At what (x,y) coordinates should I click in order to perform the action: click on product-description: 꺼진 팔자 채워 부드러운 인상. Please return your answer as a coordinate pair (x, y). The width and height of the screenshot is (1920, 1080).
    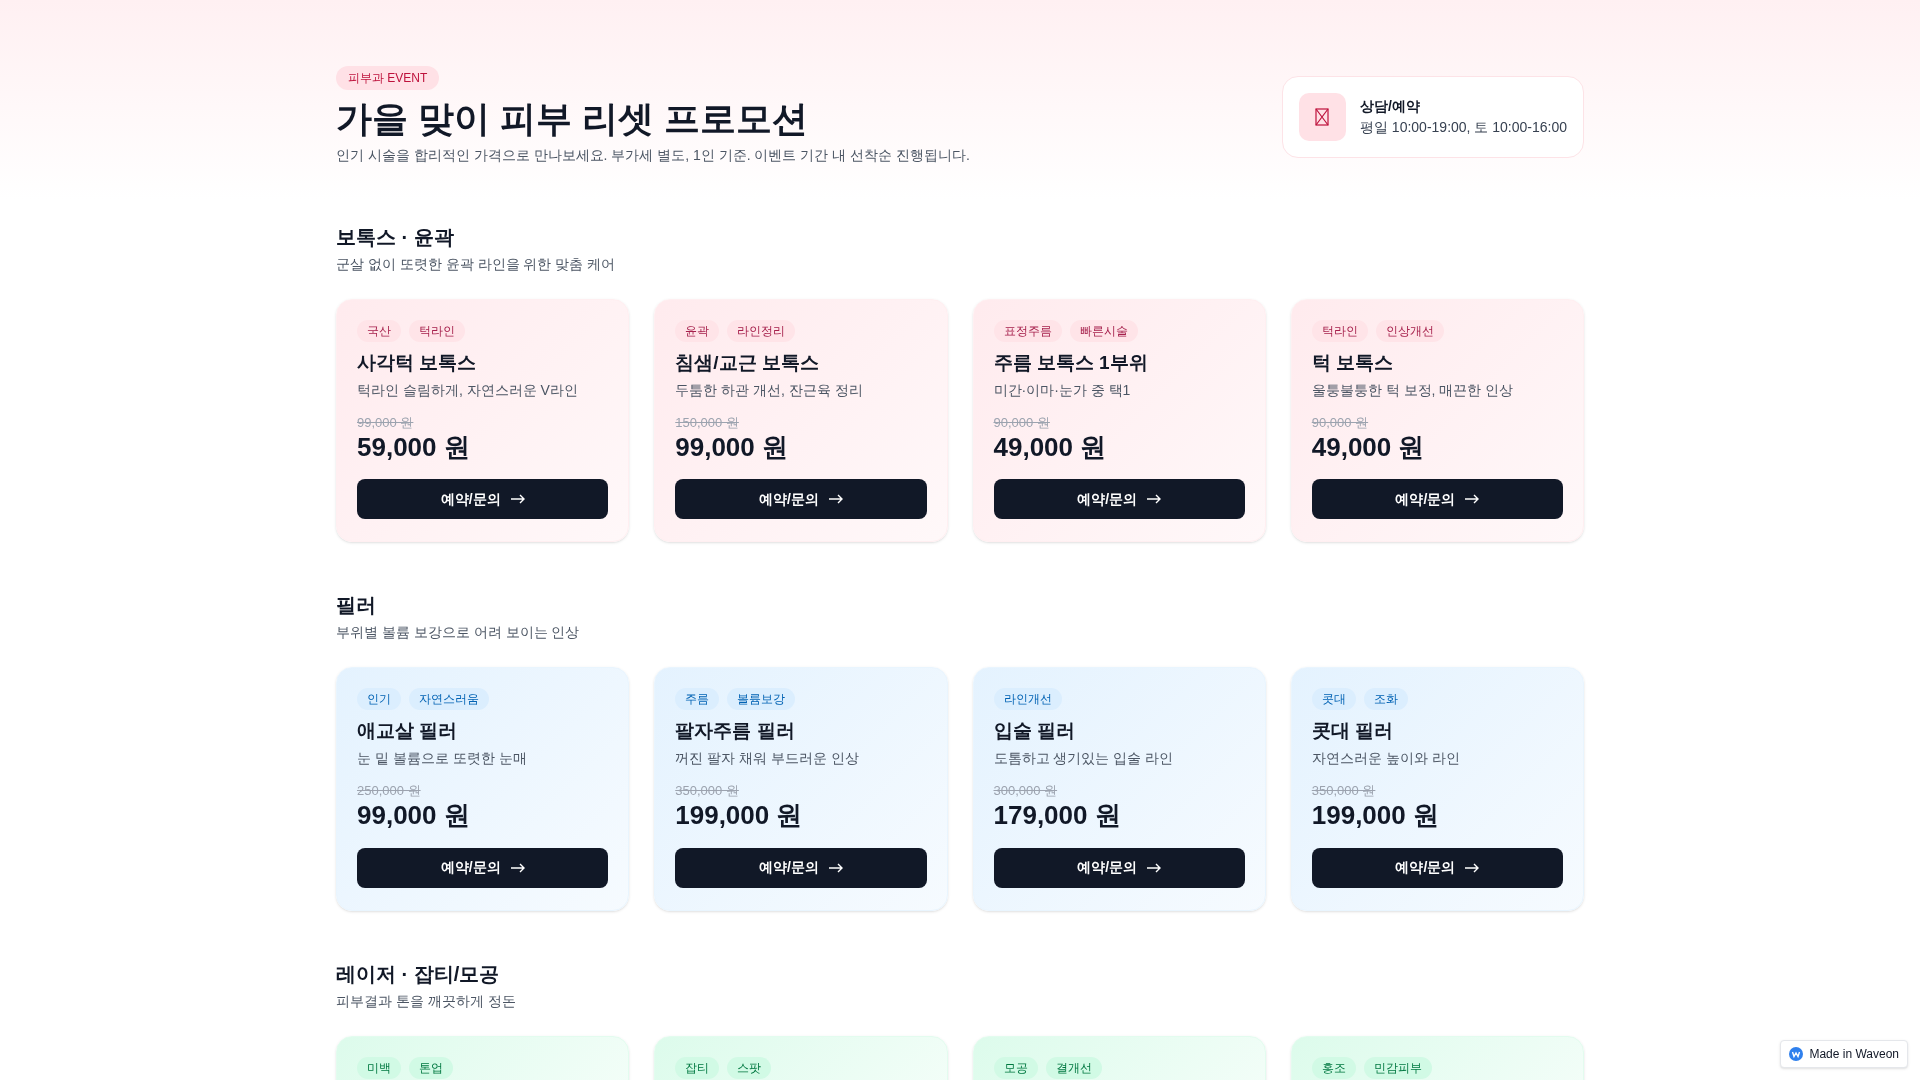
    Looking at the image, I should click on (767, 758).